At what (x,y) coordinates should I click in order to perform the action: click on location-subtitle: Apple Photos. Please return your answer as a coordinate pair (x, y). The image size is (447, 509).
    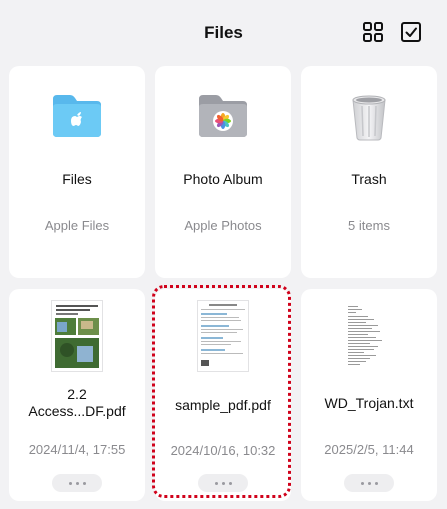
    Looking at the image, I should click on (223, 225).